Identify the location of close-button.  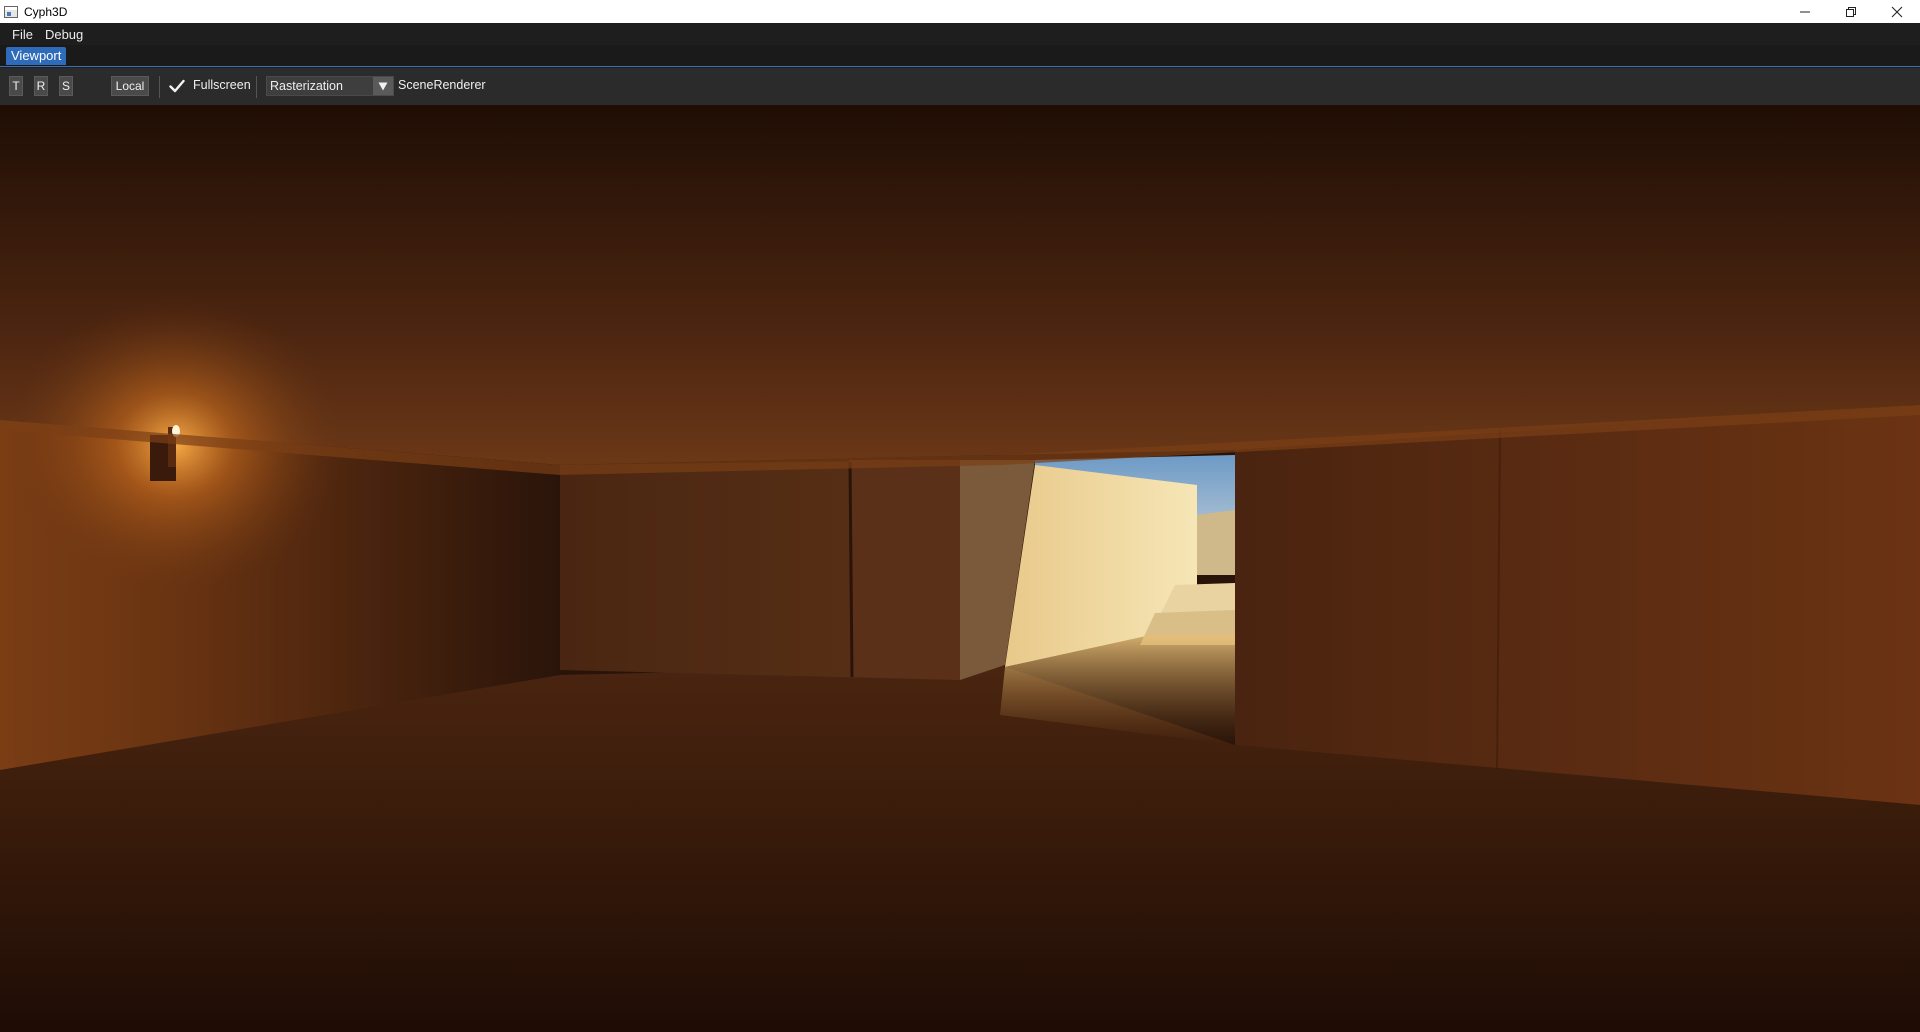
(1897, 11).